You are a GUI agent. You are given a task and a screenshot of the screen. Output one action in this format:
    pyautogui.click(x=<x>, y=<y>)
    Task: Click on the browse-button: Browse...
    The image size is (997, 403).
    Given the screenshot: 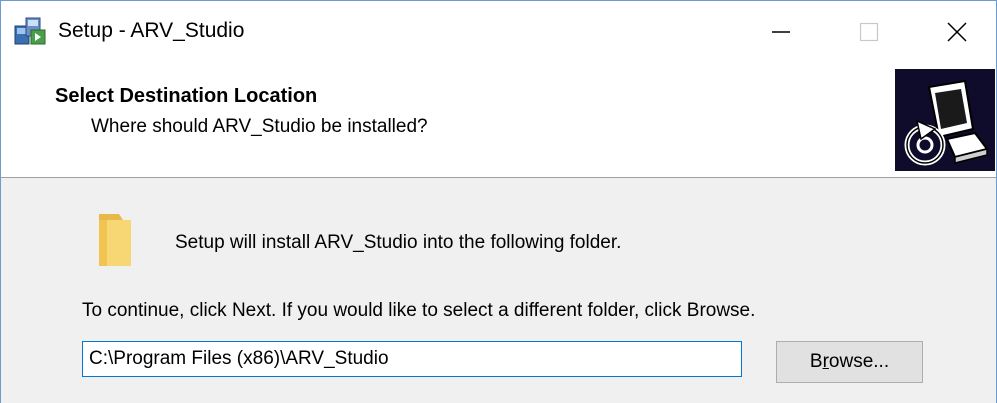 What is the action you would take?
    pyautogui.click(x=849, y=362)
    